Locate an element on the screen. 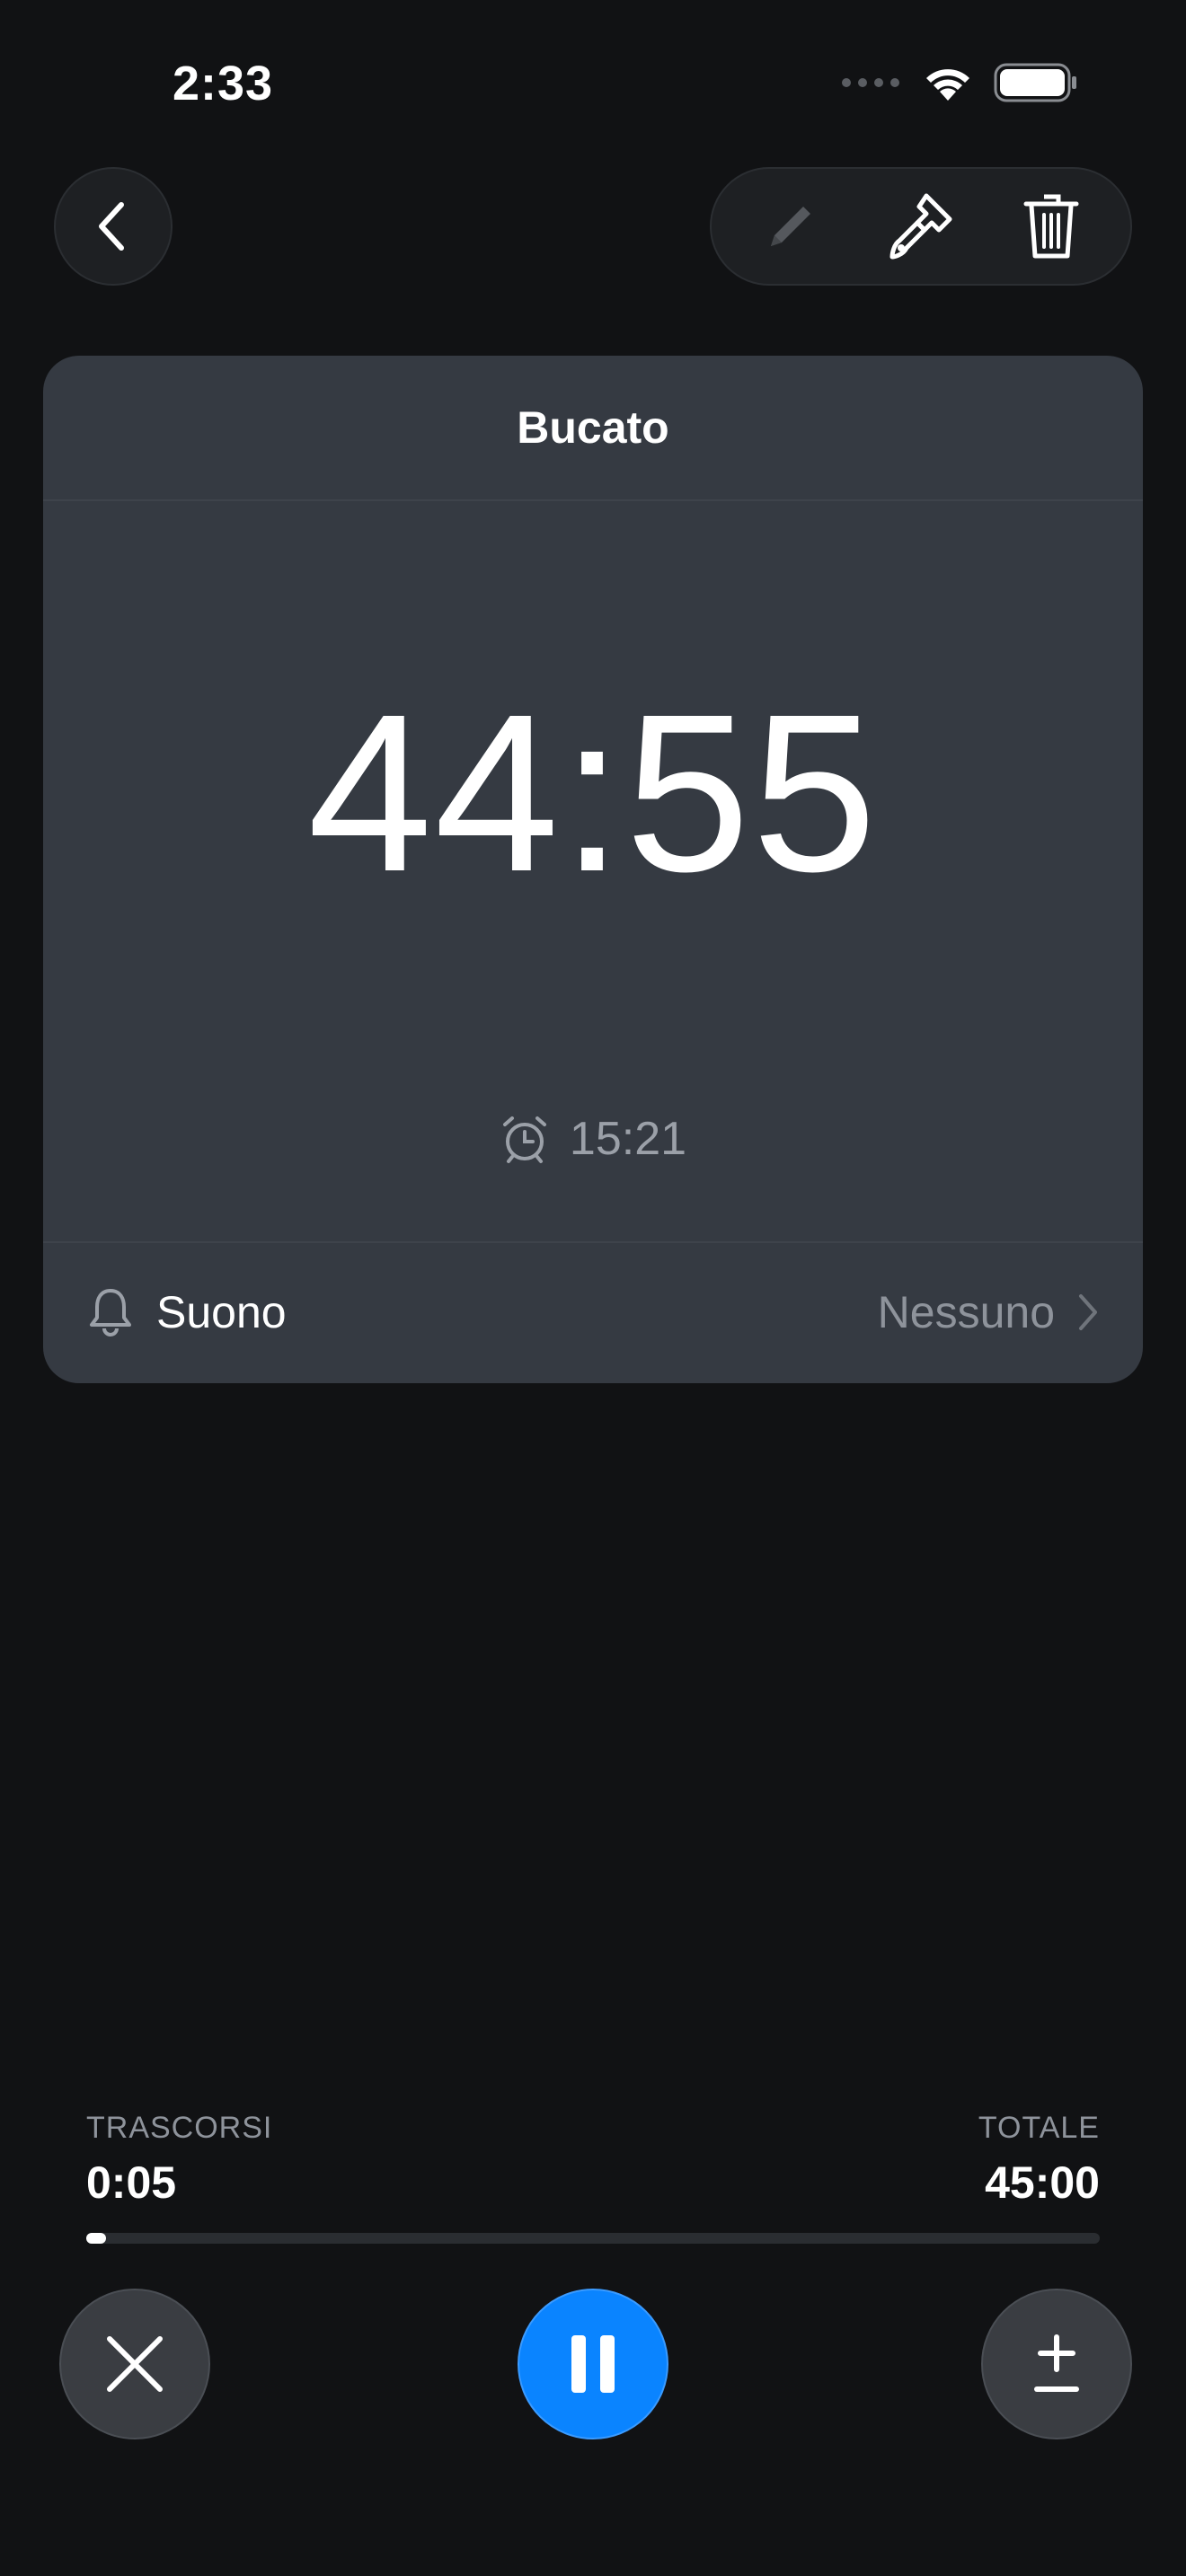 This screenshot has height=2576, width=1186. delete-button is located at coordinates (1051, 226).